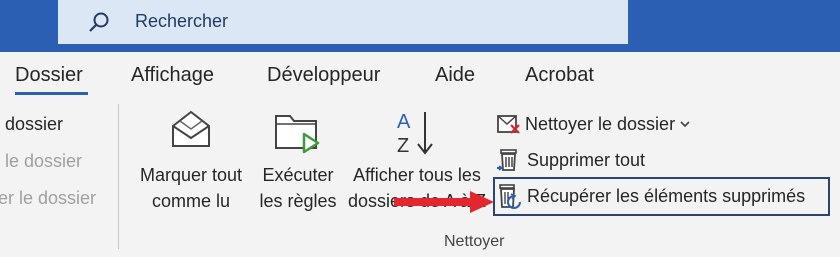 The image size is (840, 257). Describe the element at coordinates (404, 122) in the screenshot. I see `svg-text: A` at that location.